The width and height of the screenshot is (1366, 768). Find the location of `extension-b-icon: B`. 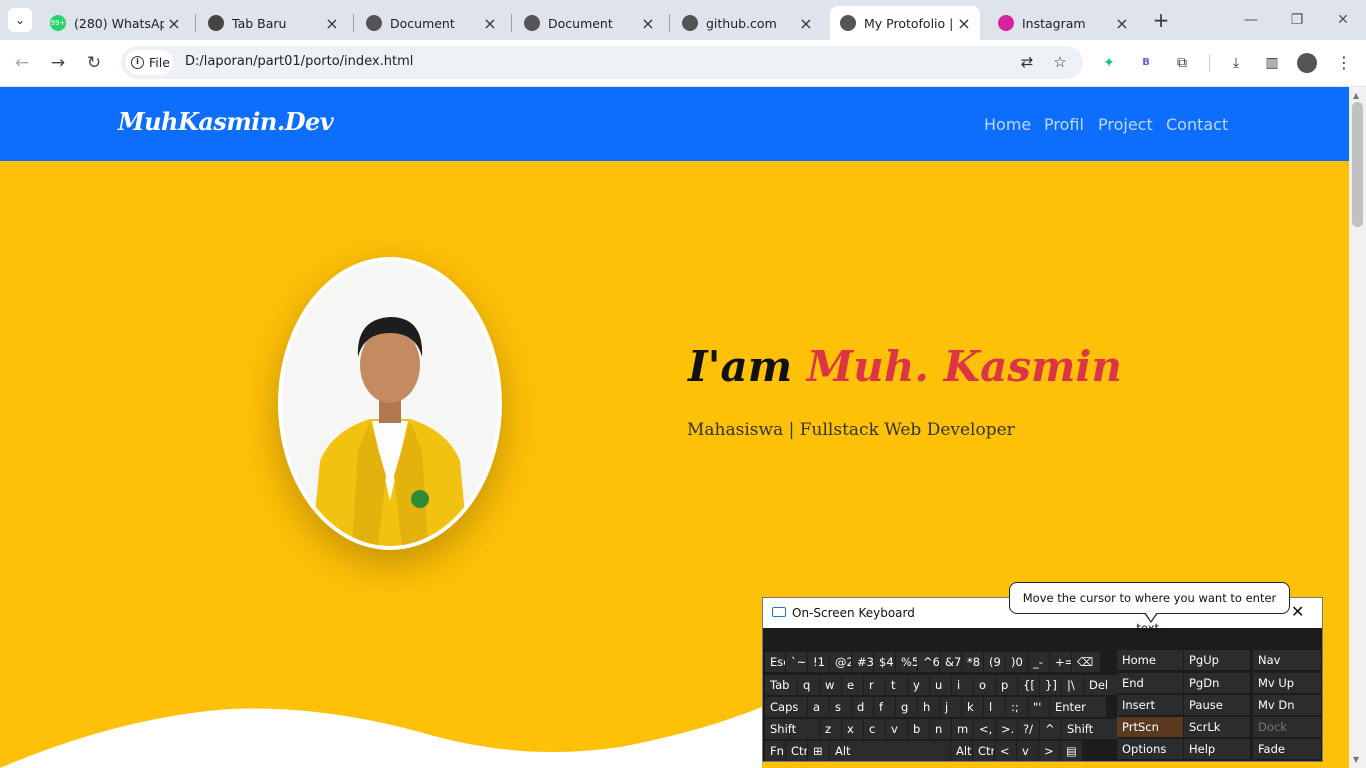

extension-b-icon: B is located at coordinates (1146, 63).